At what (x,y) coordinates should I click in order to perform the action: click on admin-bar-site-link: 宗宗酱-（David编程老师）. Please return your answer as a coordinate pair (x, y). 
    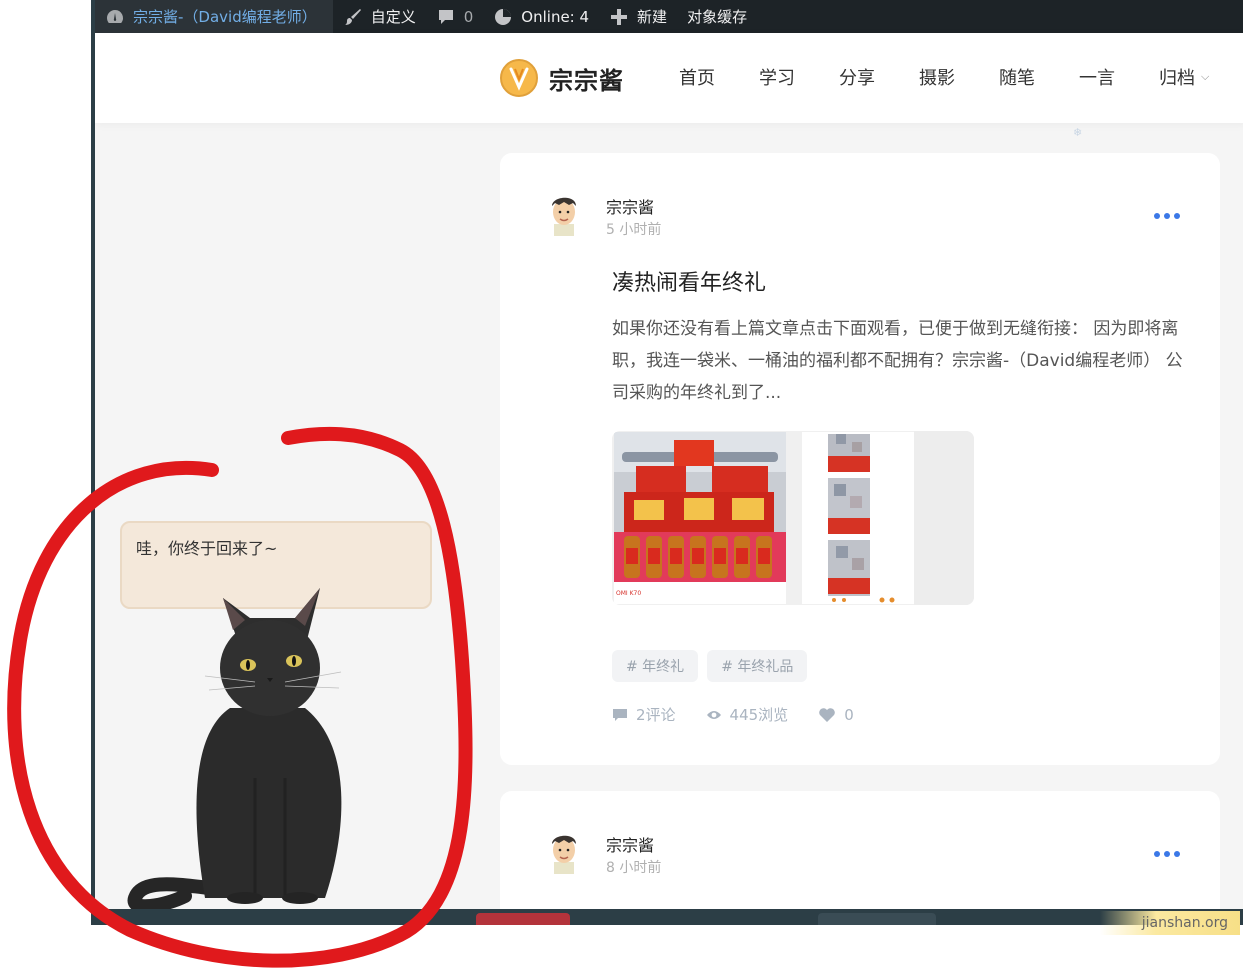
    Looking at the image, I should click on (214, 16).